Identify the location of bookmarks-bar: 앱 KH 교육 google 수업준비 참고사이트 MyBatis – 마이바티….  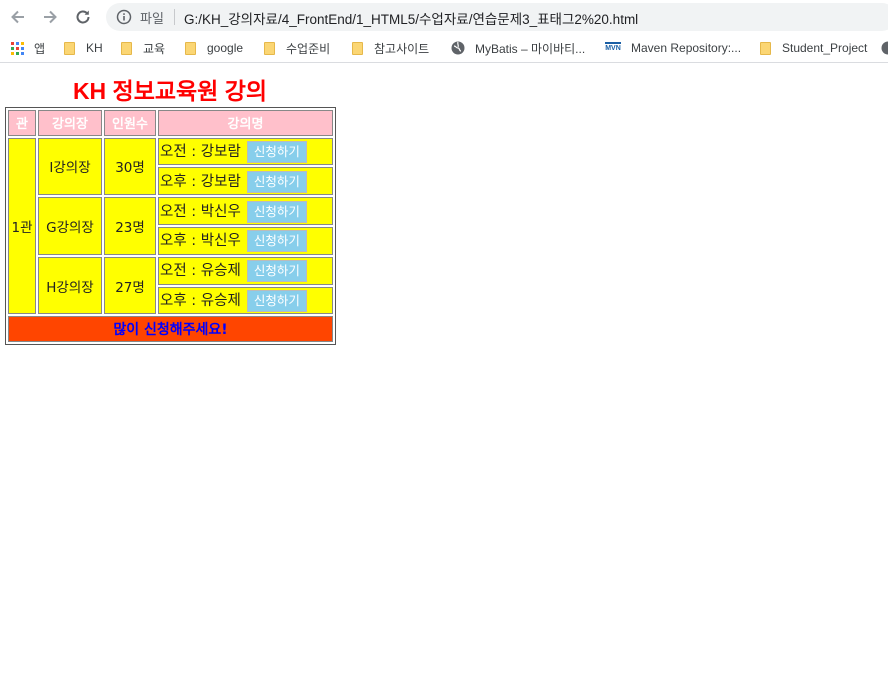
(444, 48).